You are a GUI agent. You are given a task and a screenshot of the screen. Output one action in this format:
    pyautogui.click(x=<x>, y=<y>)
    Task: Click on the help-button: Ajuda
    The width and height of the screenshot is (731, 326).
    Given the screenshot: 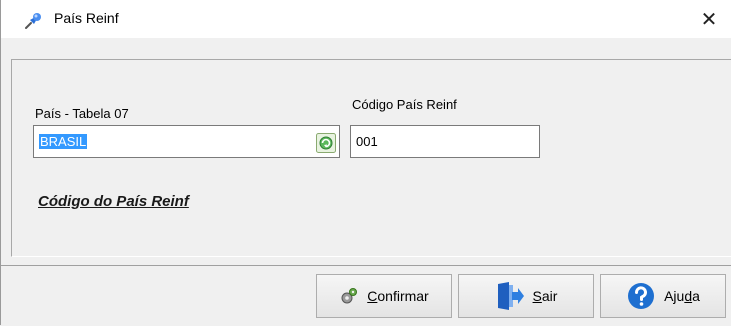 What is the action you would take?
    pyautogui.click(x=663, y=296)
    